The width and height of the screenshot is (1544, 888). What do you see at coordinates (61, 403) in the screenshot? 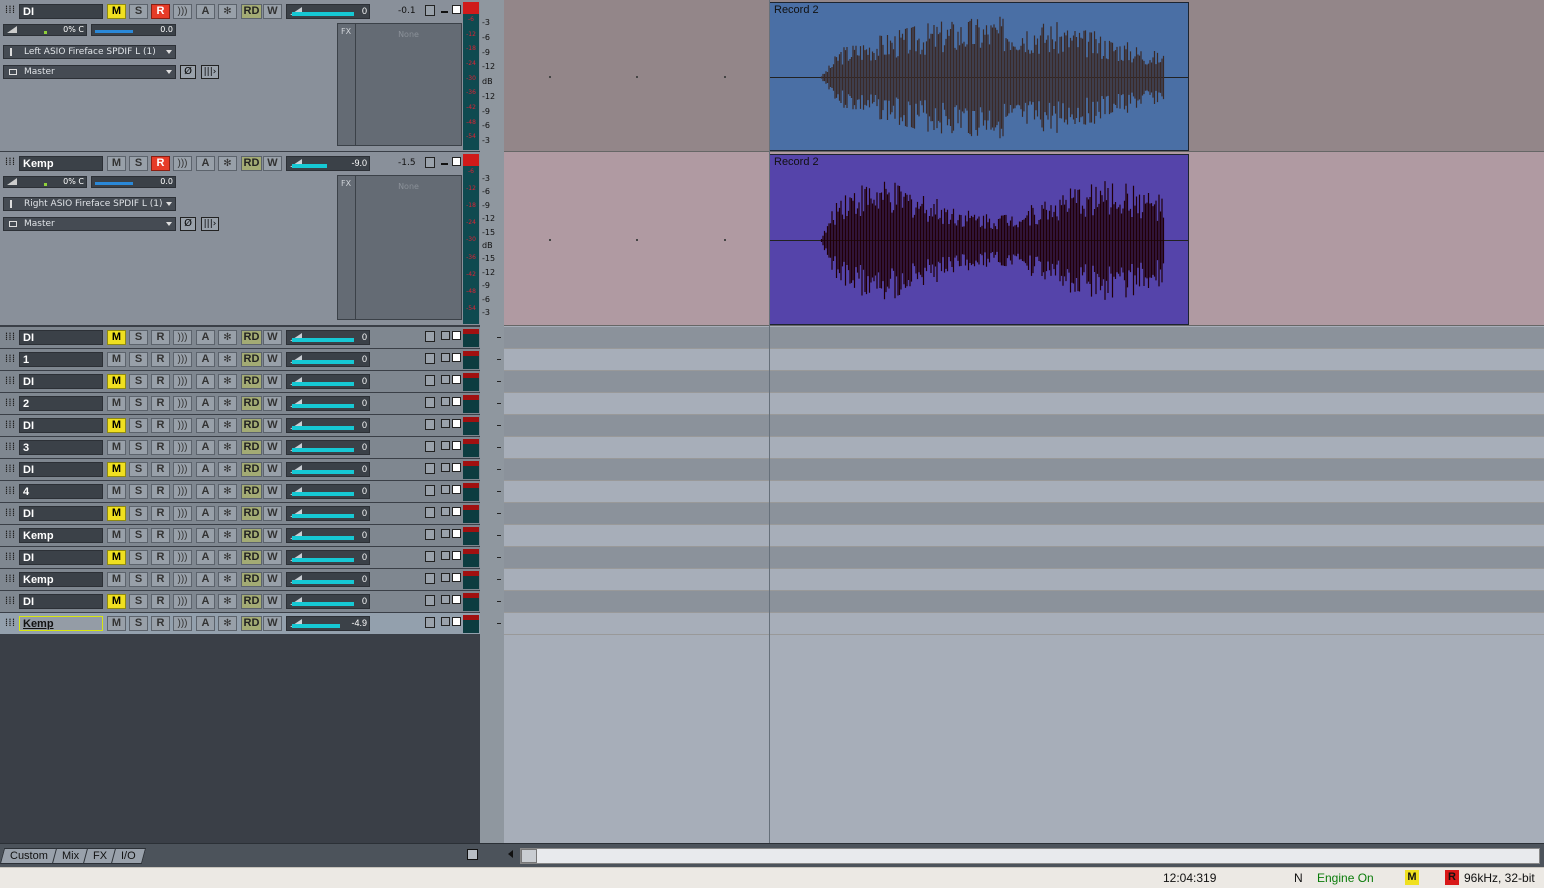
I see `track-name: 2` at bounding box center [61, 403].